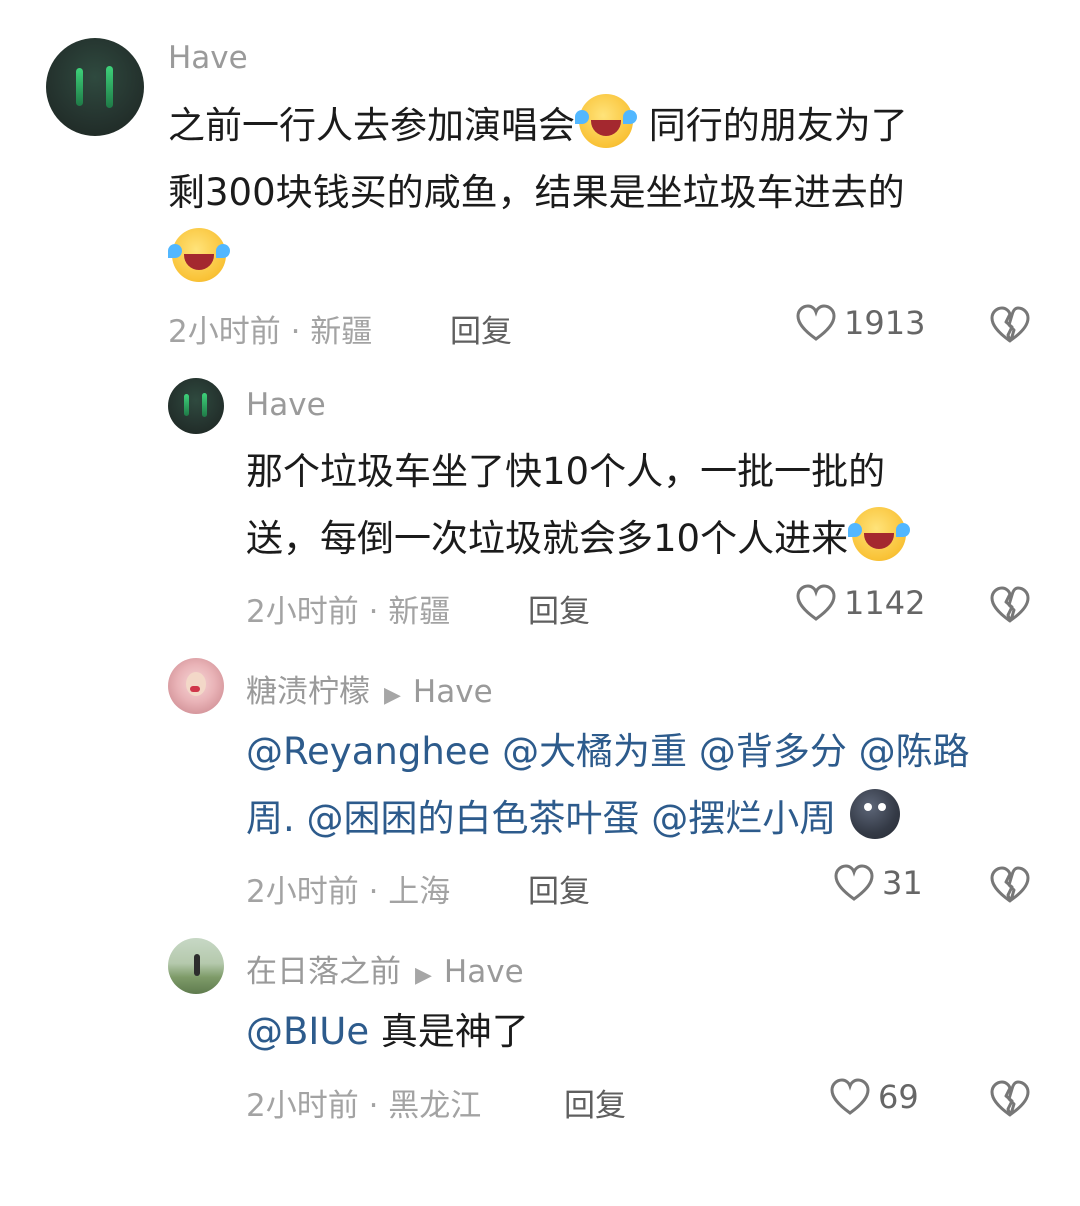  I want to click on like-count: 1142, so click(885, 603).